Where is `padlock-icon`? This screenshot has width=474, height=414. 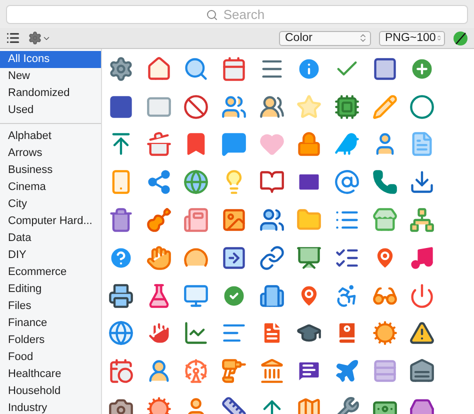 padlock-icon is located at coordinates (309, 144).